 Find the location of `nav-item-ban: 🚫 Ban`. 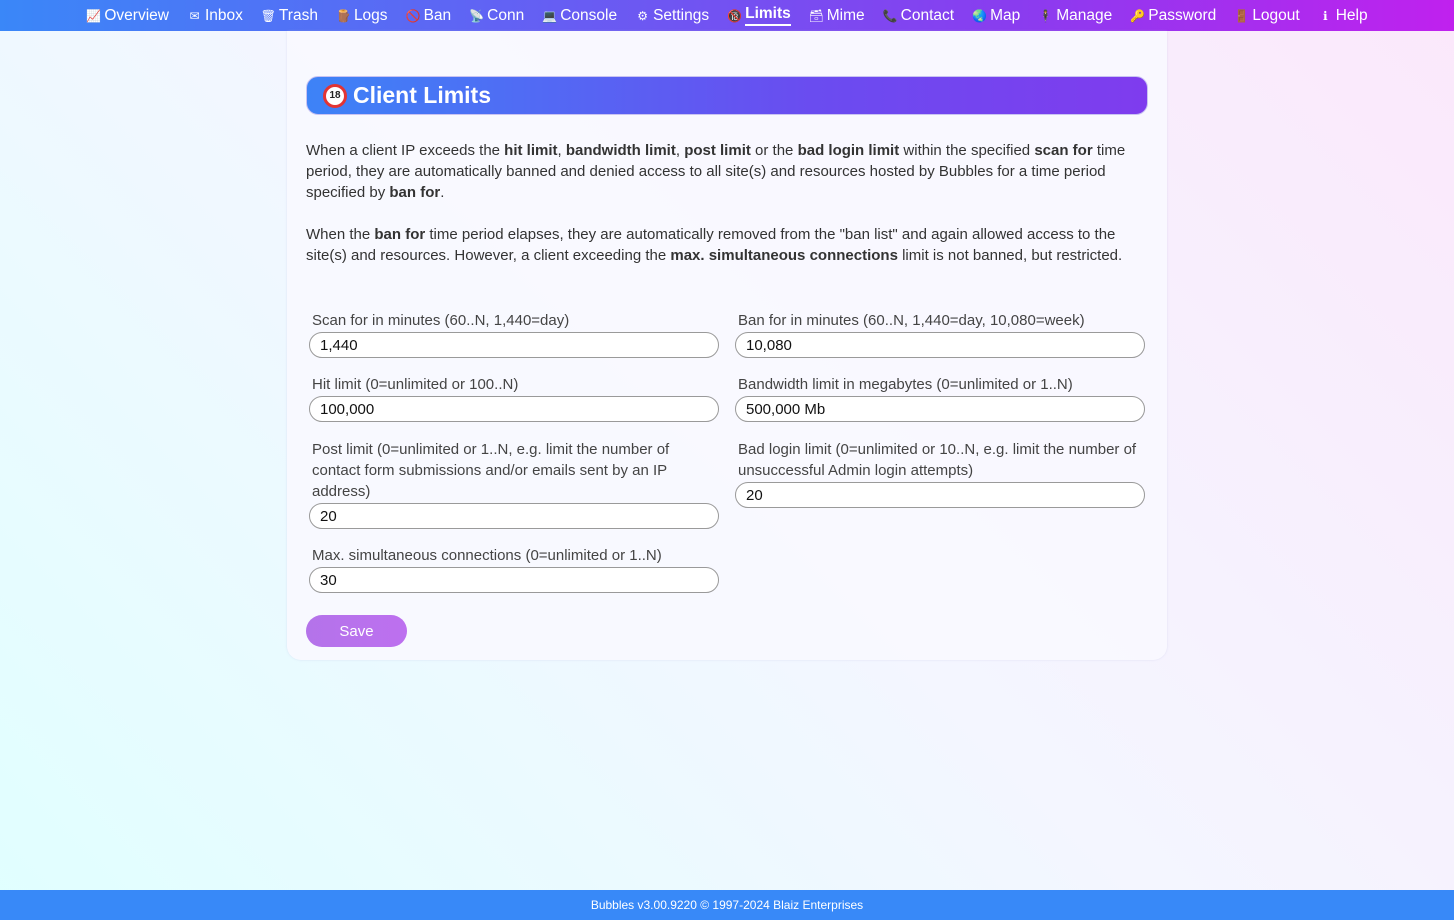

nav-item-ban: 🚫 Ban is located at coordinates (429, 15).